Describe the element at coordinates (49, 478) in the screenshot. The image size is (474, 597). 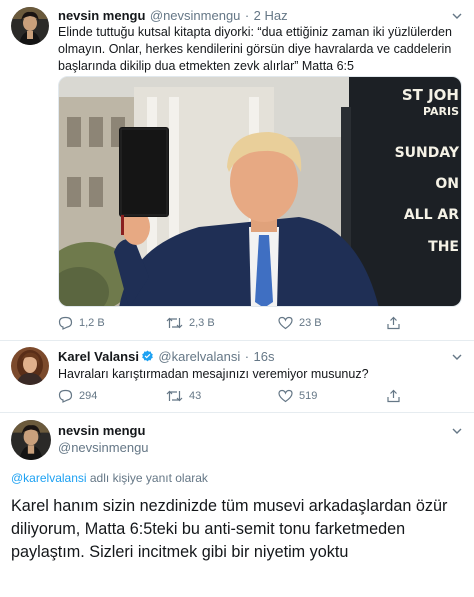
I see `reply-to-handle-link: @karelvalansi` at that location.